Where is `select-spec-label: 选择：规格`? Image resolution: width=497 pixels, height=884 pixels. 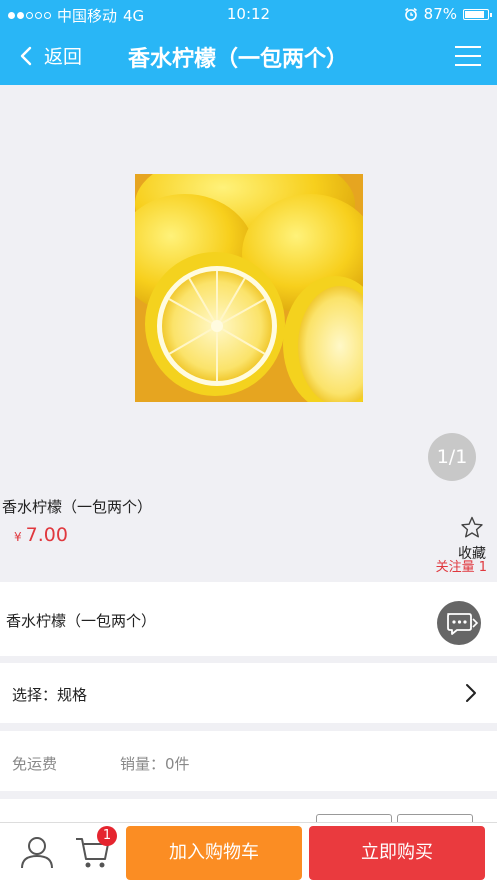 select-spec-label: 选择：规格 is located at coordinates (50, 695).